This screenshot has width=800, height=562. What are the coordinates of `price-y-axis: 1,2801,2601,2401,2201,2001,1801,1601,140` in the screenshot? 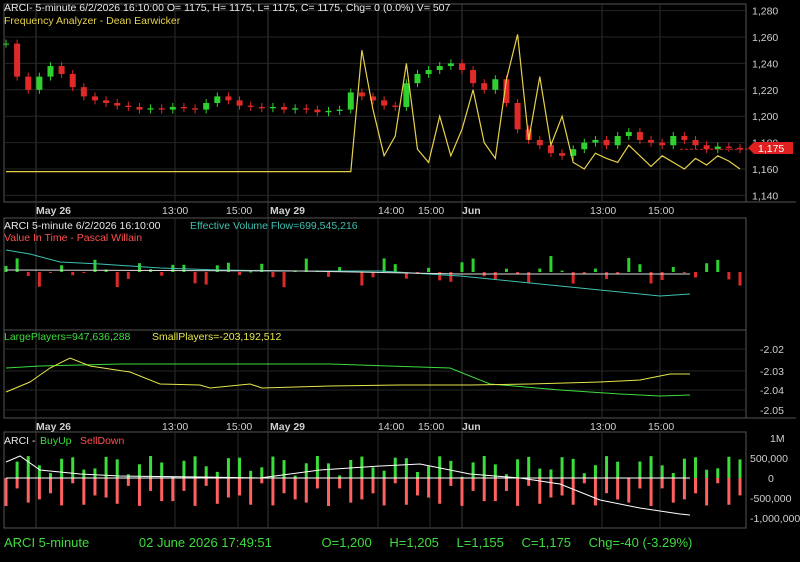 It's located at (765, 104).